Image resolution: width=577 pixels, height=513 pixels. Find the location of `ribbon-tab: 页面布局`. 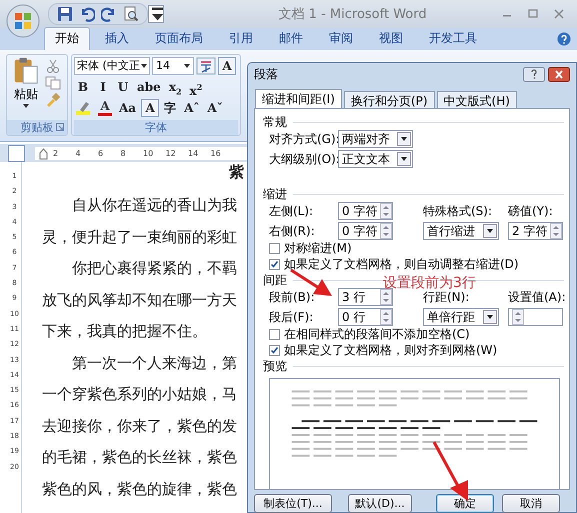

ribbon-tab: 页面布局 is located at coordinates (179, 38).